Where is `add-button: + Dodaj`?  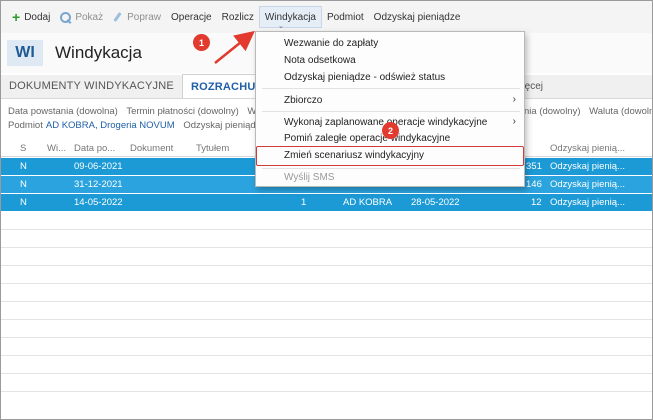
add-button: + Dodaj is located at coordinates (31, 17).